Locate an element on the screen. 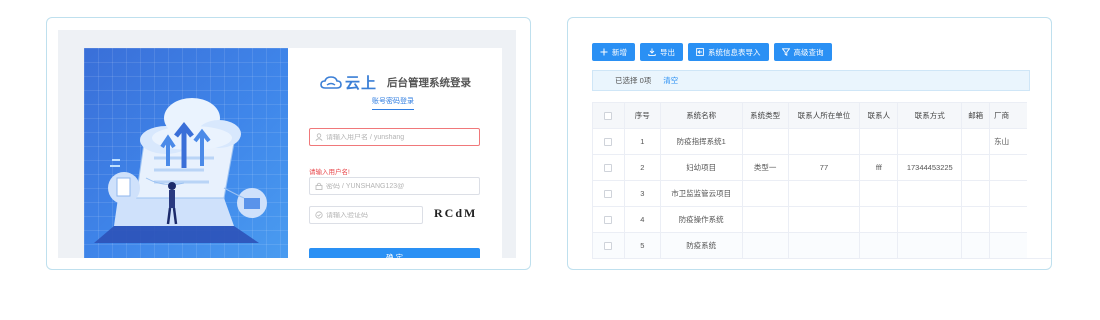 The height and width of the screenshot is (320, 1100). table-row: 5 防疫系统 is located at coordinates (821, 245).